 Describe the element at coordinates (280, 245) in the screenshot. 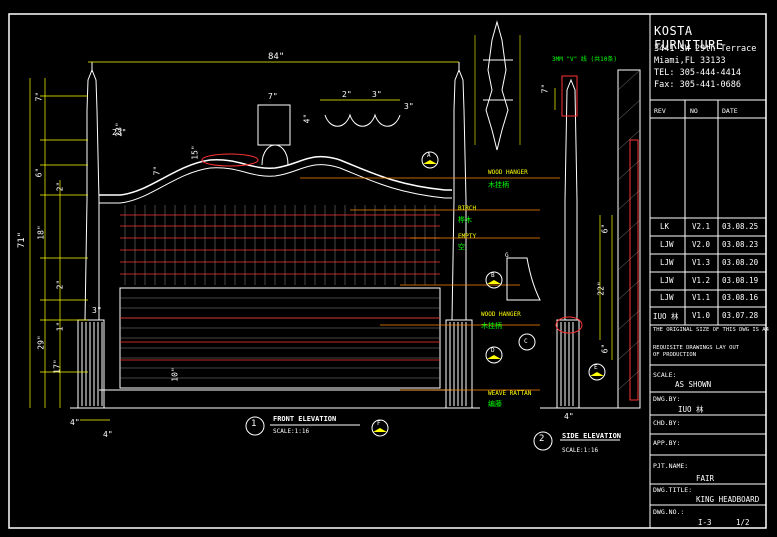

I see `birch-panel-verticals` at that location.